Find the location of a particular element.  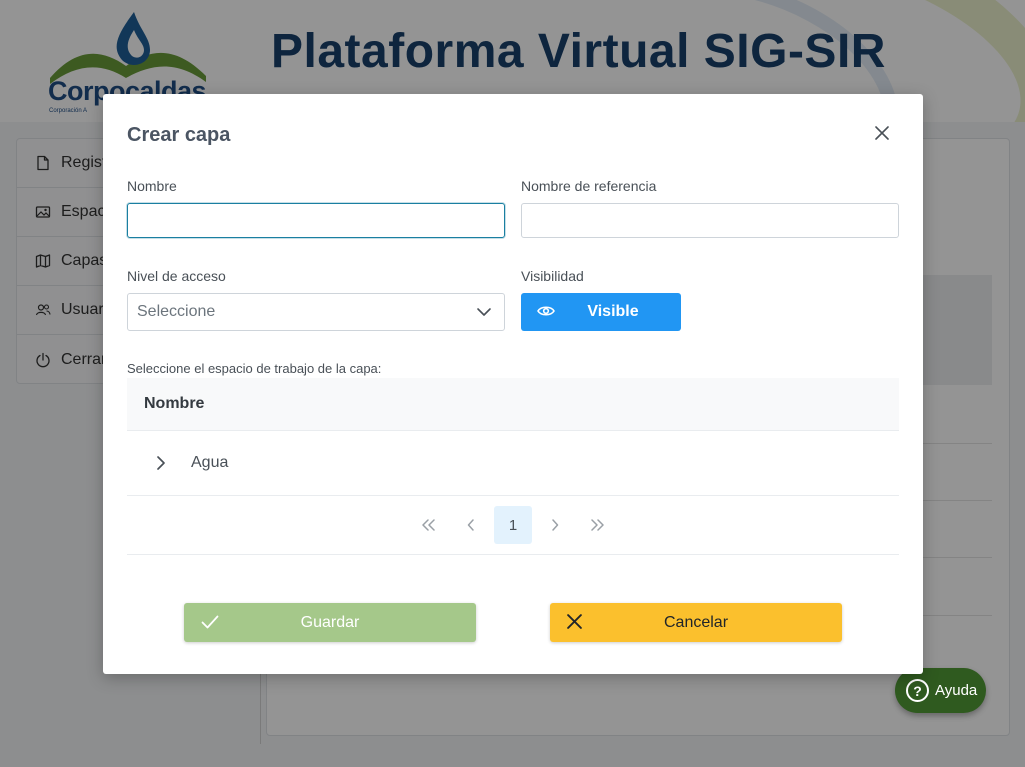

save-button: Guardar is located at coordinates (330, 622).